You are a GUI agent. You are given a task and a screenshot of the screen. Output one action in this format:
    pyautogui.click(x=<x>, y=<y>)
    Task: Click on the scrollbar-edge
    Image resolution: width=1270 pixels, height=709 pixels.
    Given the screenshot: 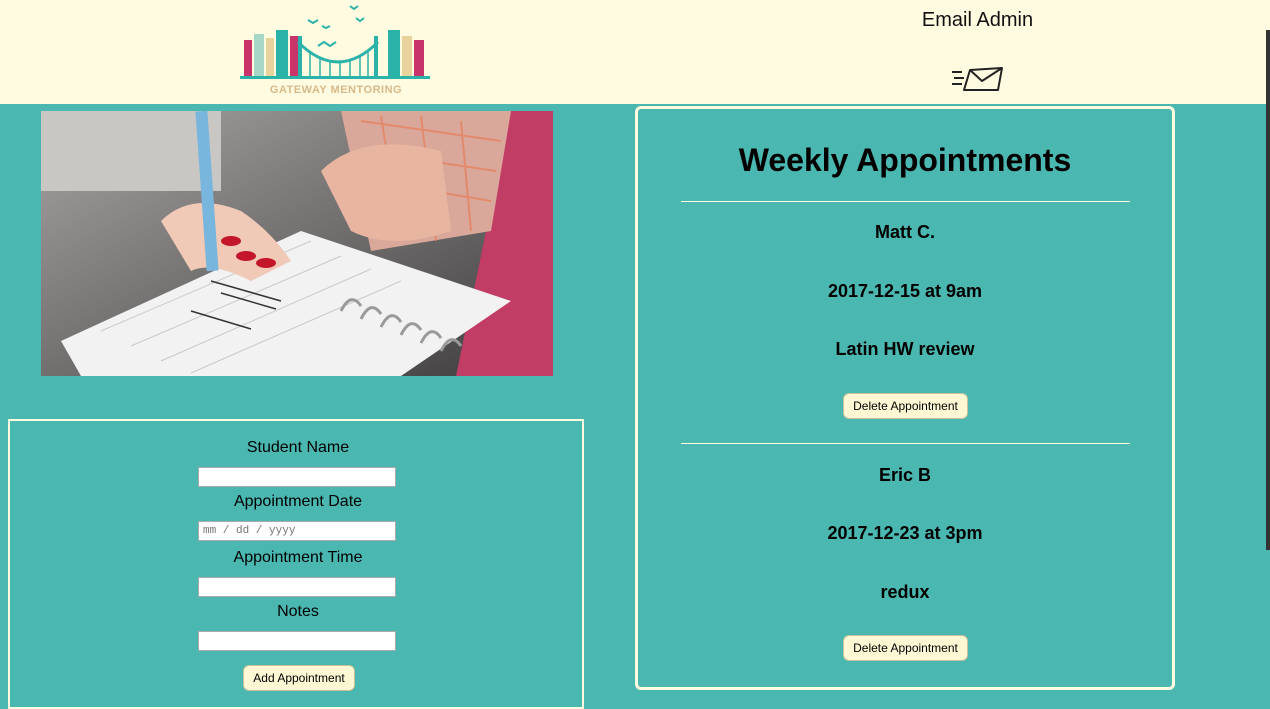 What is the action you would take?
    pyautogui.click(x=1268, y=290)
    